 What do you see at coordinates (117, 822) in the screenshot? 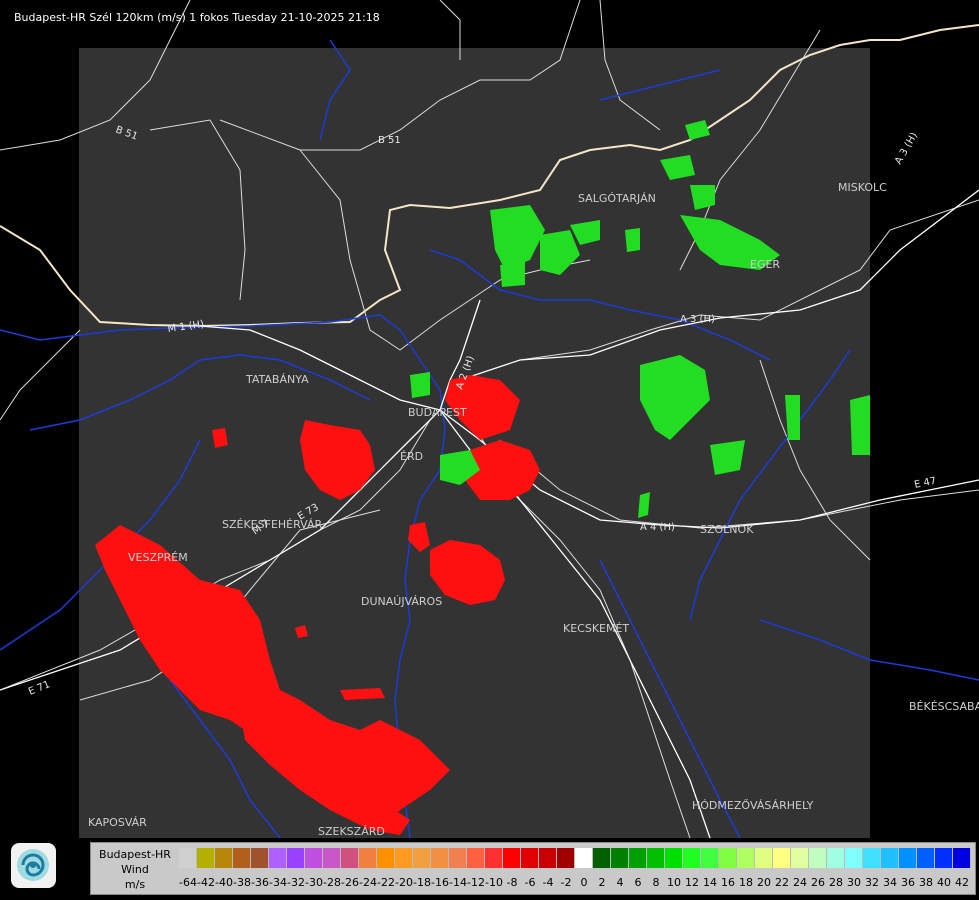
I see `city-label: KAPOSVÁR` at bounding box center [117, 822].